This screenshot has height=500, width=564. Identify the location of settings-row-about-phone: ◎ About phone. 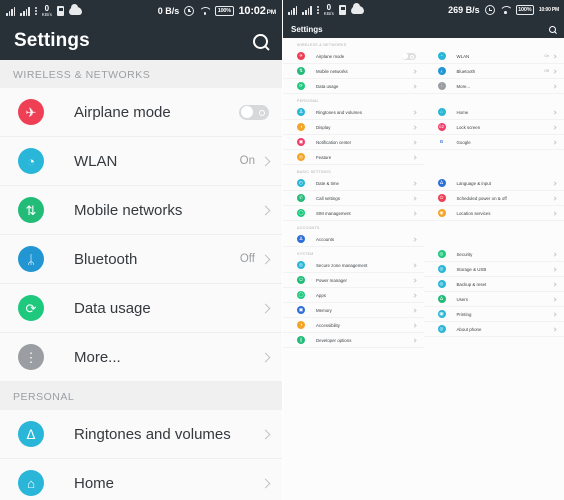
(493, 329).